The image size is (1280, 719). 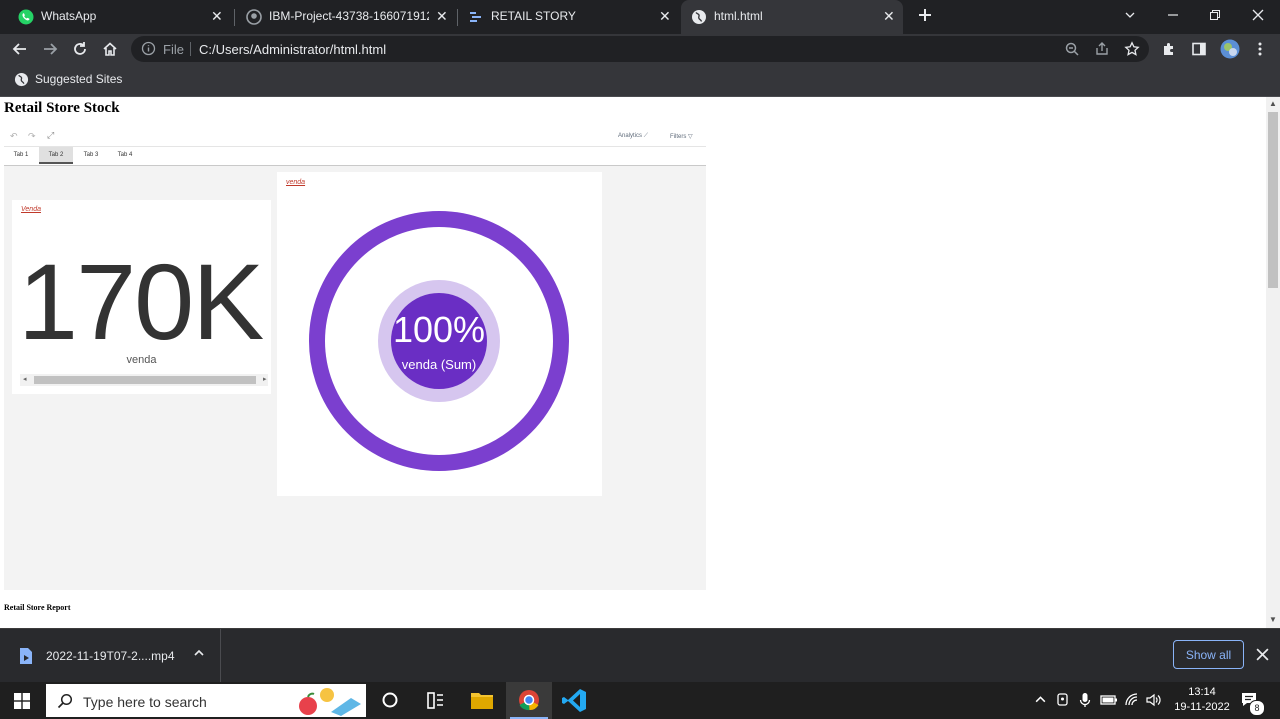 I want to click on tab-title: RETAIL STORY, so click(x=533, y=16).